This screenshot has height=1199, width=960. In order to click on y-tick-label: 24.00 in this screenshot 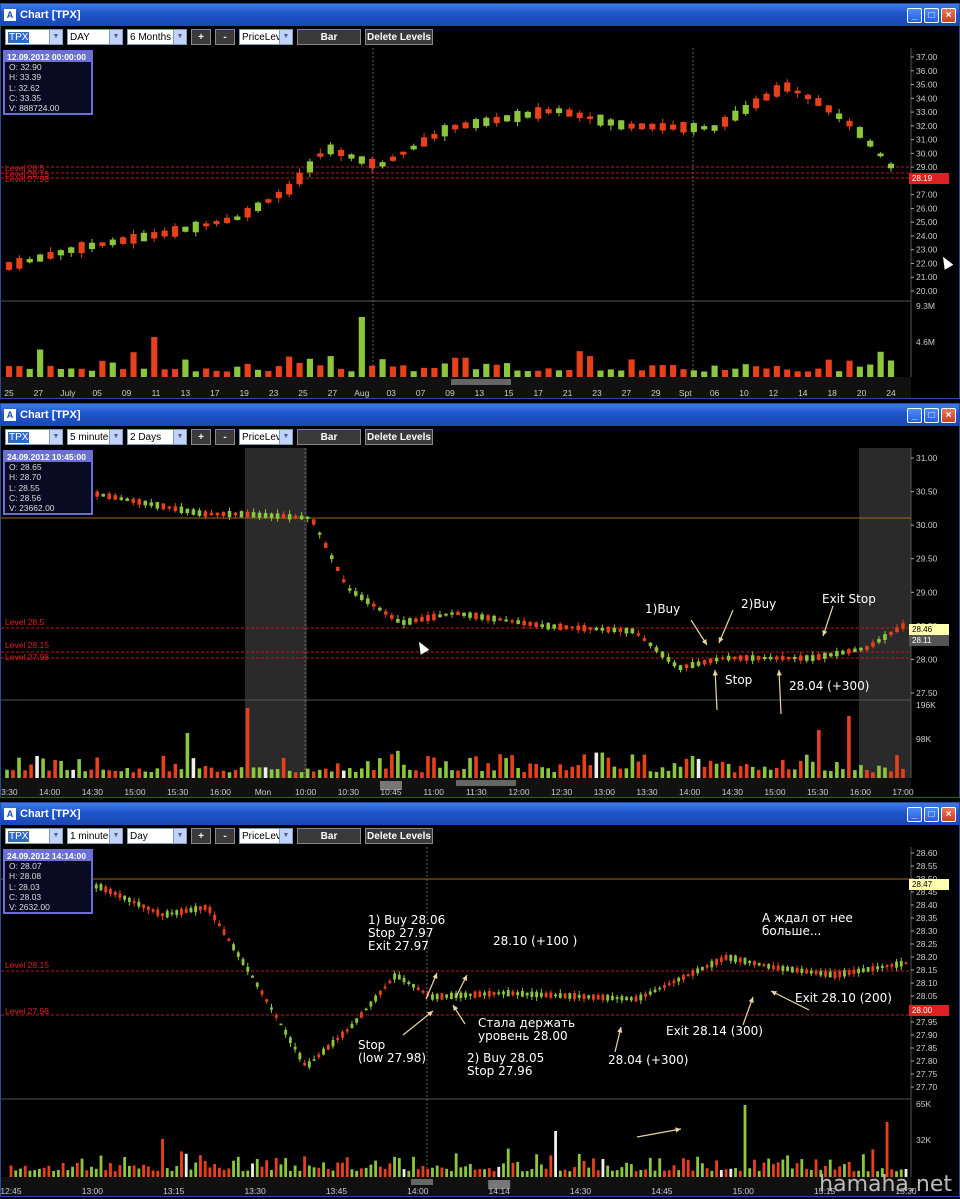, I will do `click(927, 236)`.